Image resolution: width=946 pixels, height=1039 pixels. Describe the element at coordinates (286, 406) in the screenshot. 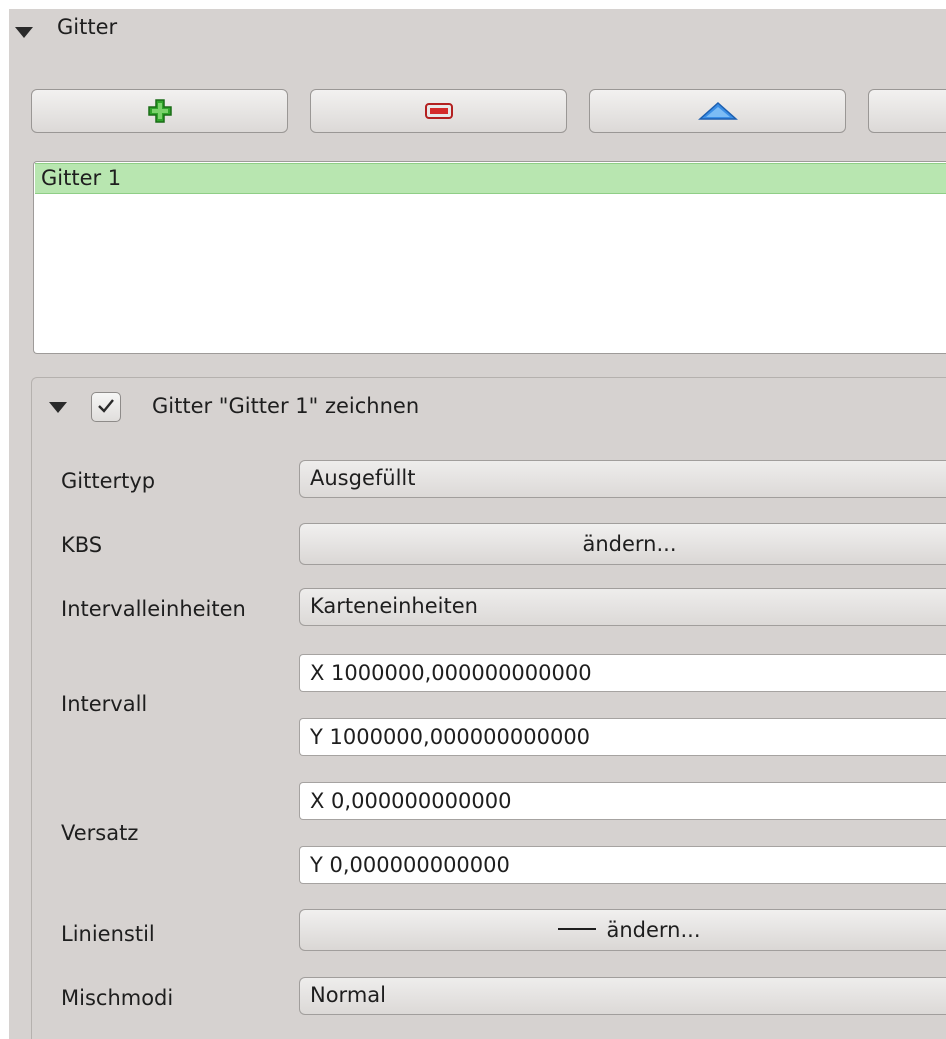

I see `settings-title: Gitter "Gitter 1" zeichnen` at that location.